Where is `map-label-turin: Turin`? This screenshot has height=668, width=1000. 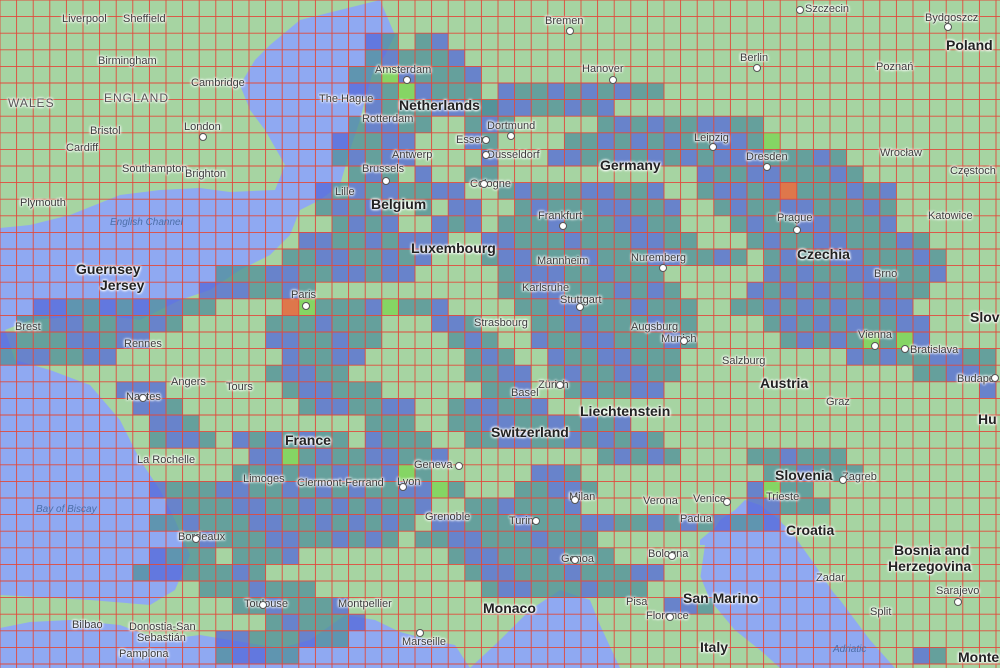 map-label-turin: Turin is located at coordinates (521, 521).